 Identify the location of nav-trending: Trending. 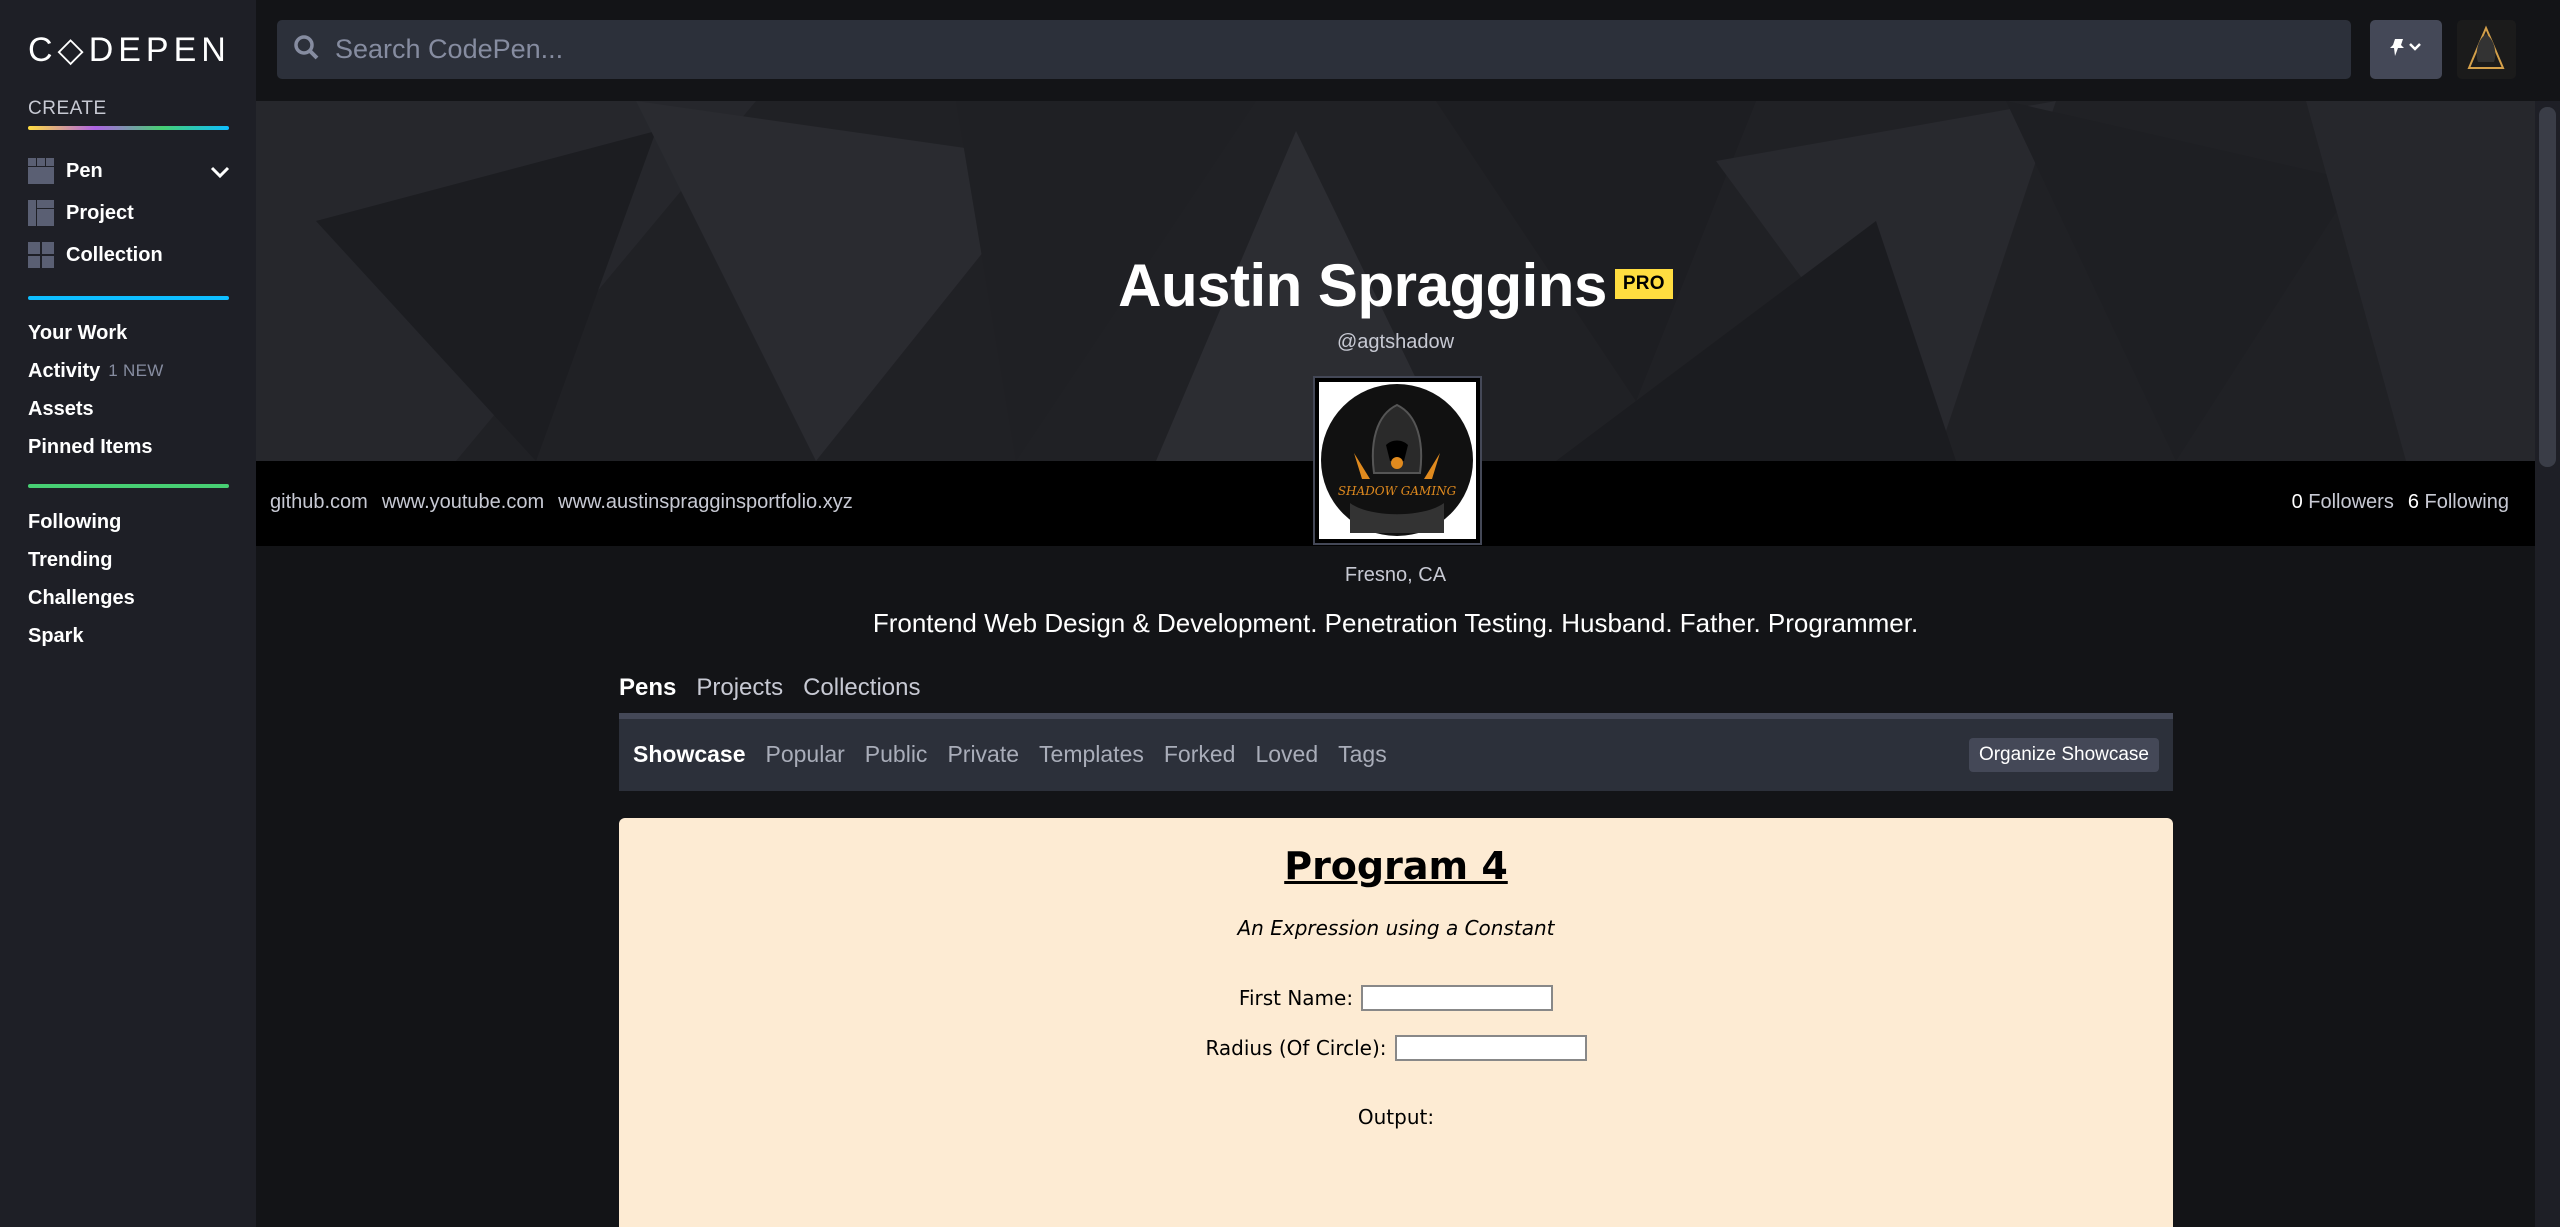
(129, 560).